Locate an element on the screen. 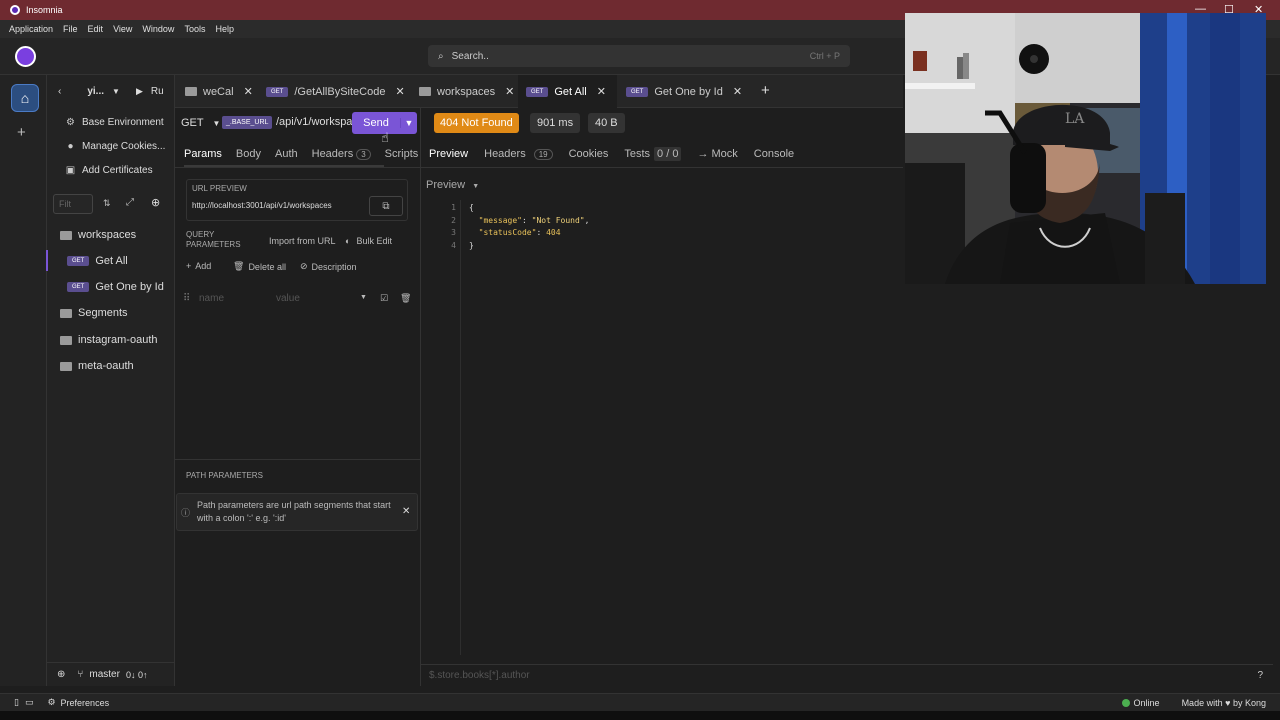 The width and height of the screenshot is (1280, 720). description-button: ⊘ Description is located at coordinates (328, 266).